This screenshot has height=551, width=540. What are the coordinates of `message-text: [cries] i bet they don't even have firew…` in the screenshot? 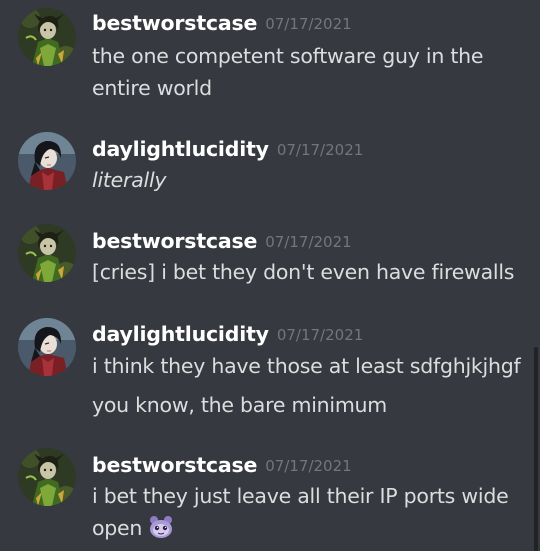 It's located at (303, 272).